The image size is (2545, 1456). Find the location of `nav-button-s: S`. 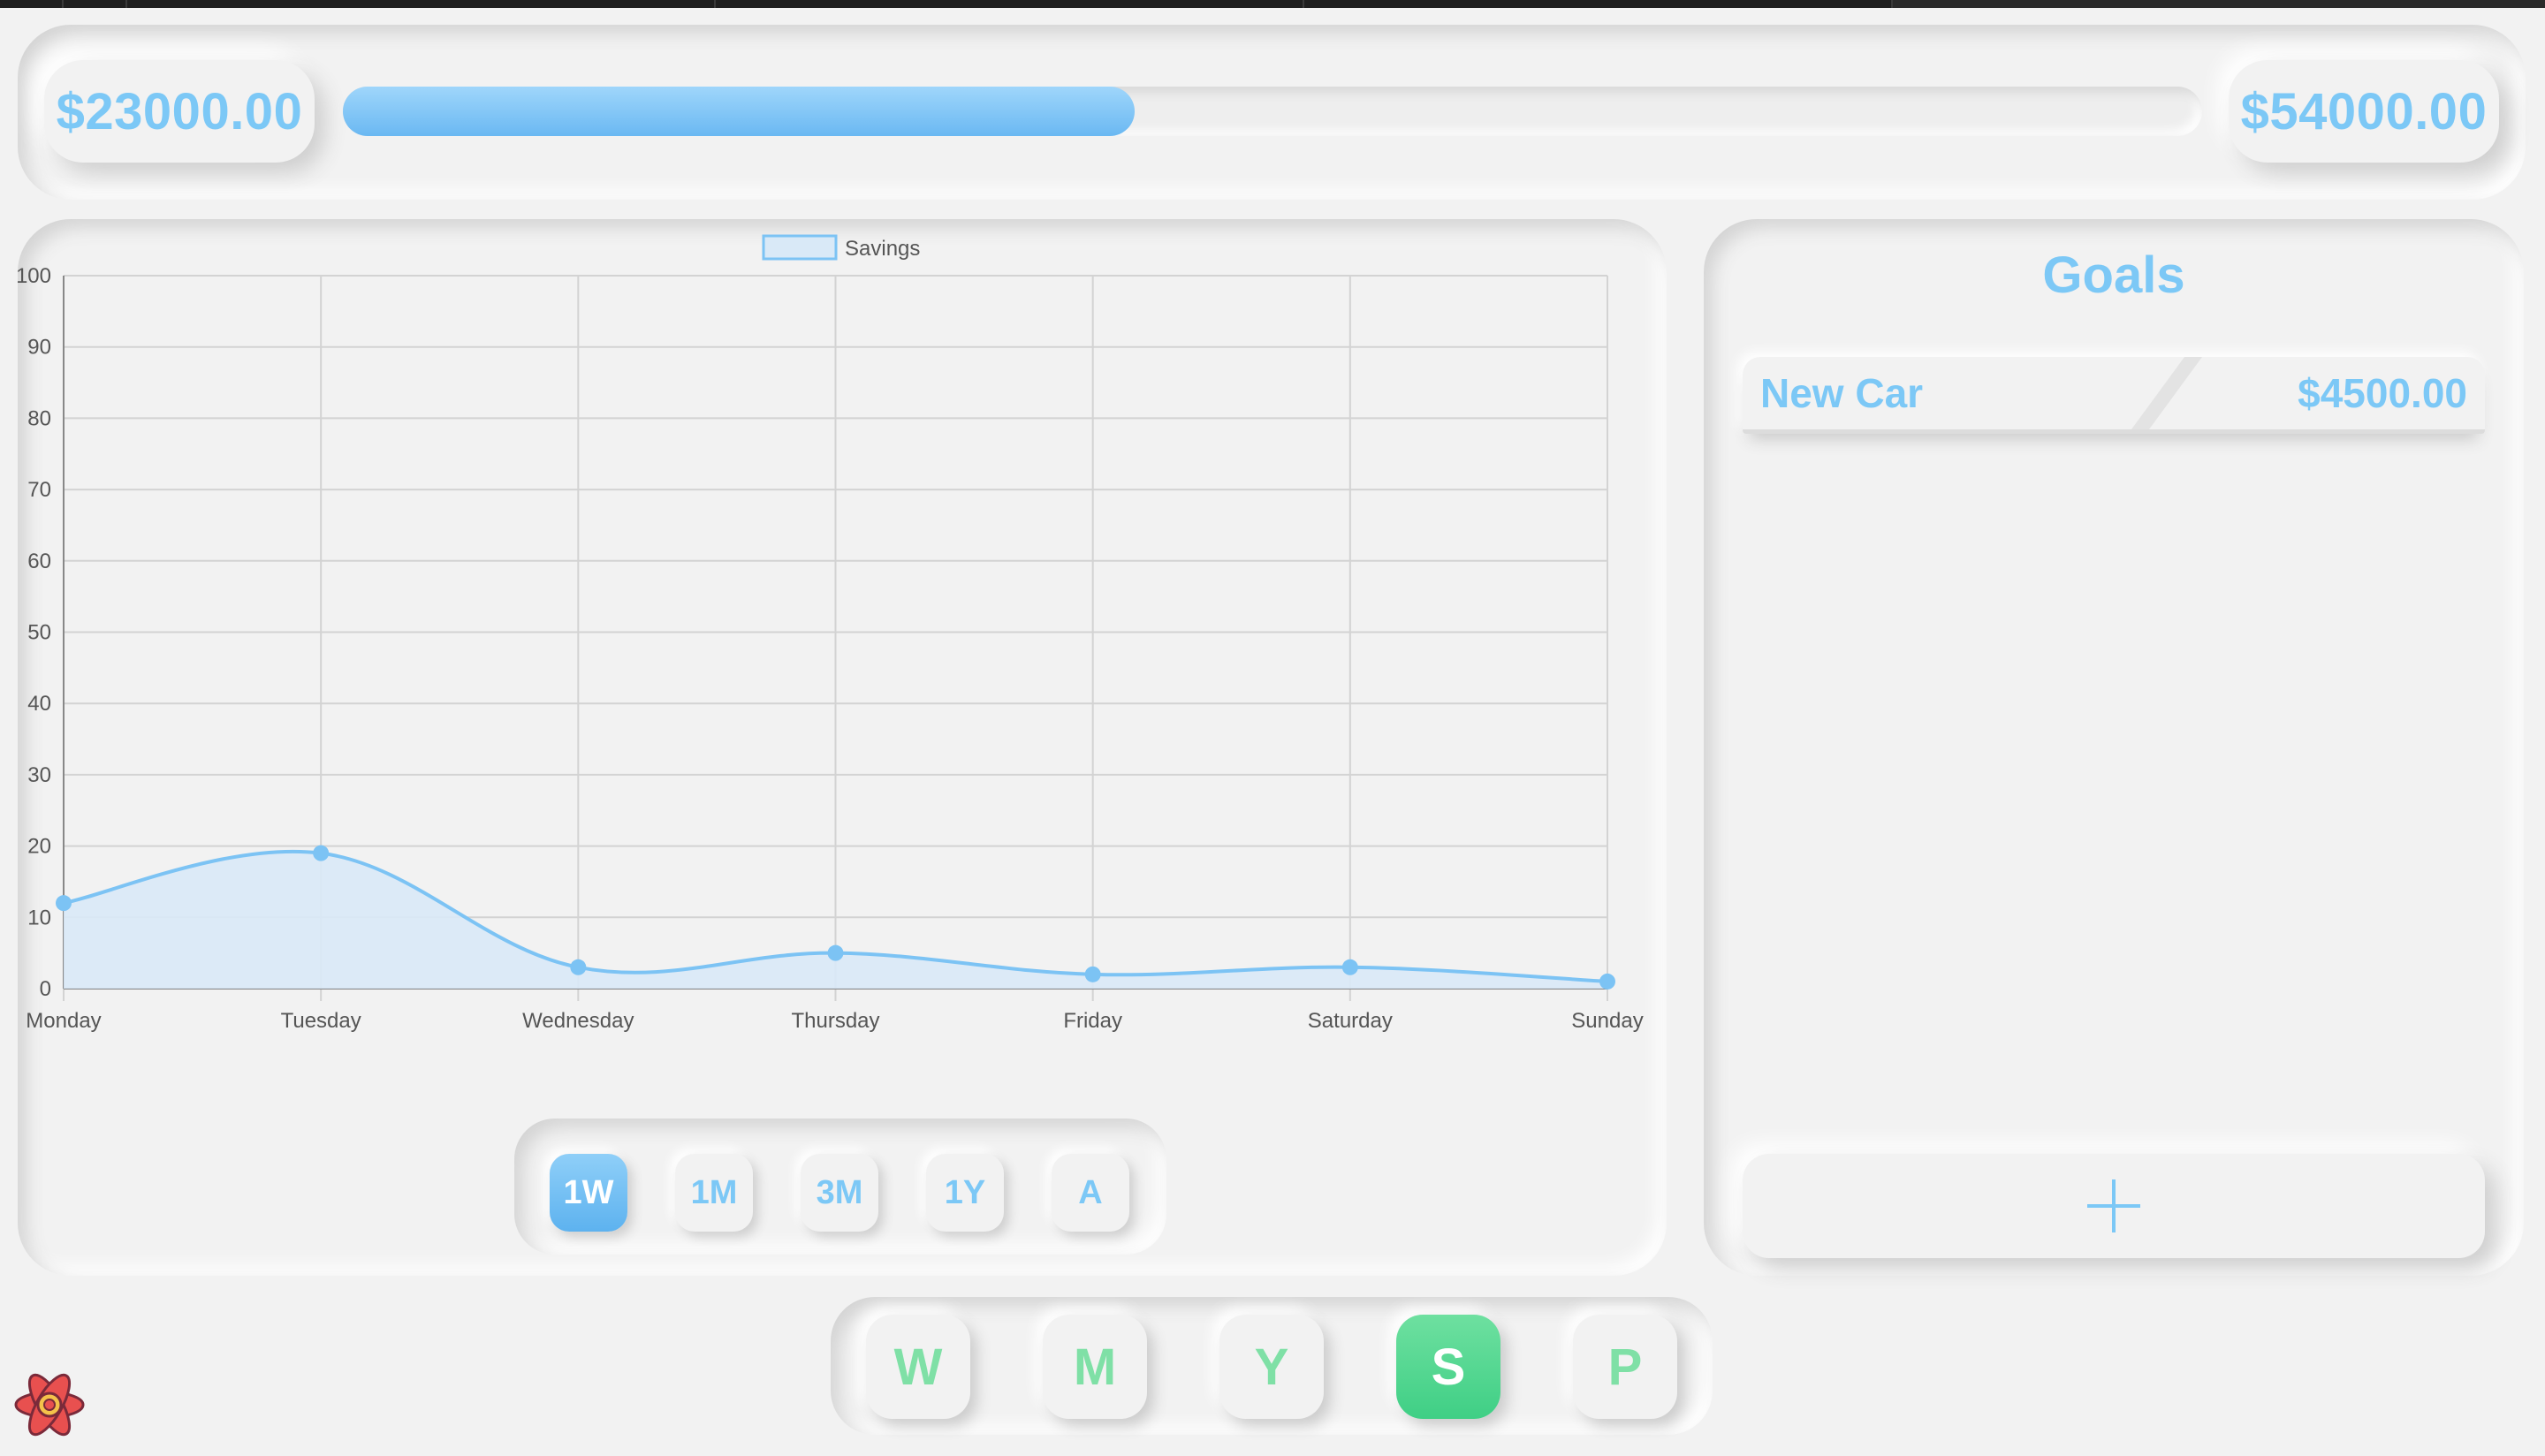

nav-button-s: S is located at coordinates (1448, 1367).